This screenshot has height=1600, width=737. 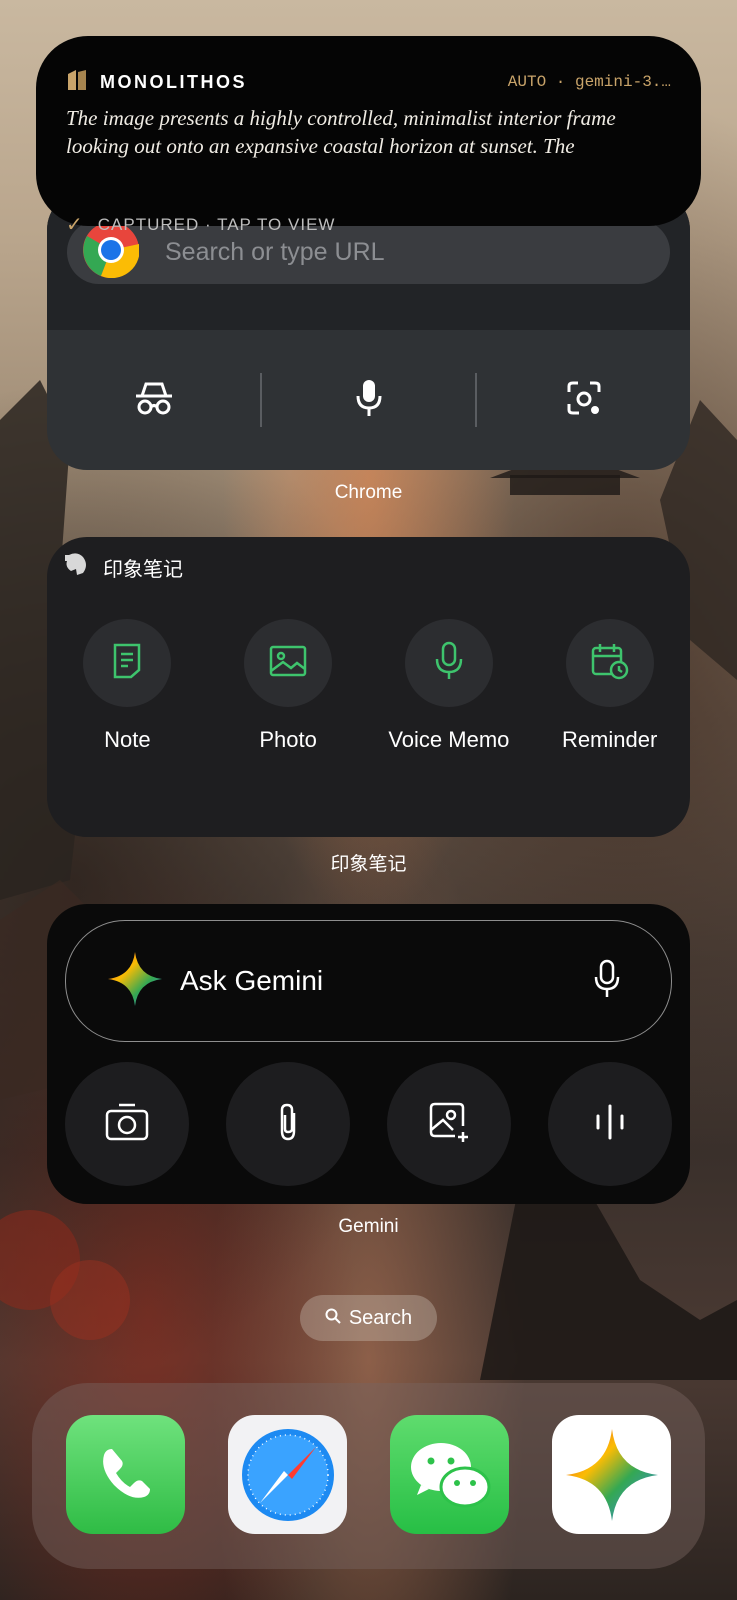 I want to click on phone-app-icon, so click(x=125, y=1474).